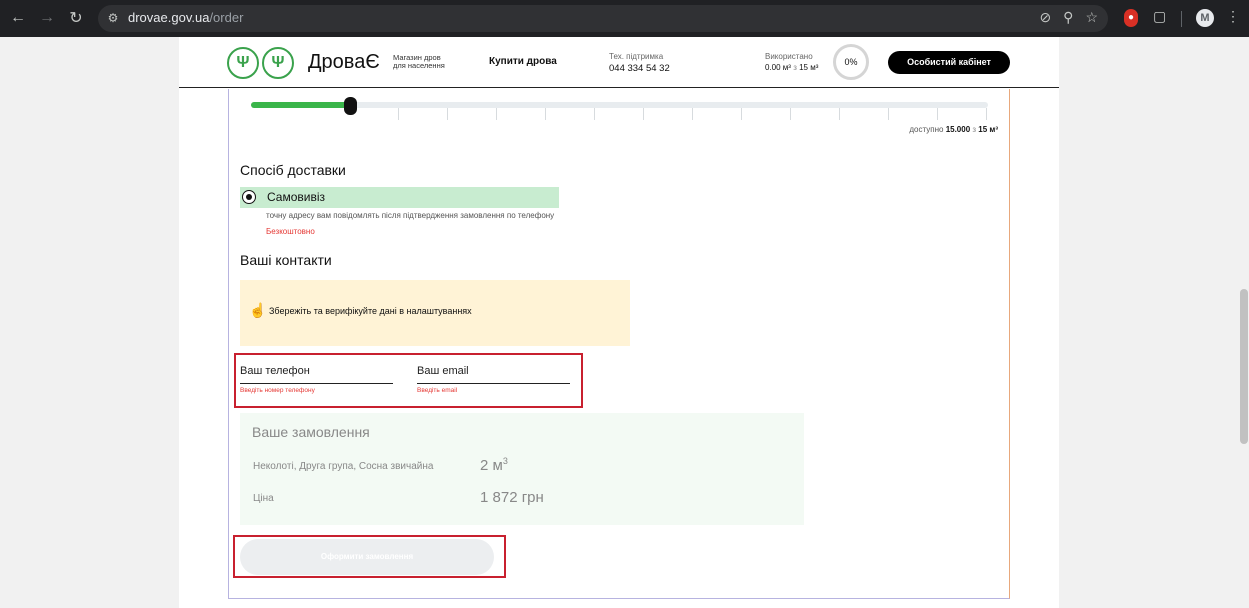 The height and width of the screenshot is (608, 1249). Describe the element at coordinates (512, 497) in the screenshot. I see `order-price: 1 872 грн` at that location.